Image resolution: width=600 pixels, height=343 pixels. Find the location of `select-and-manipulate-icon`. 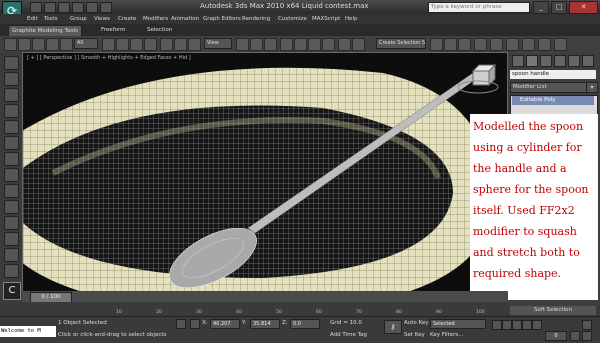

select-and-manipulate-icon is located at coordinates (256, 44).